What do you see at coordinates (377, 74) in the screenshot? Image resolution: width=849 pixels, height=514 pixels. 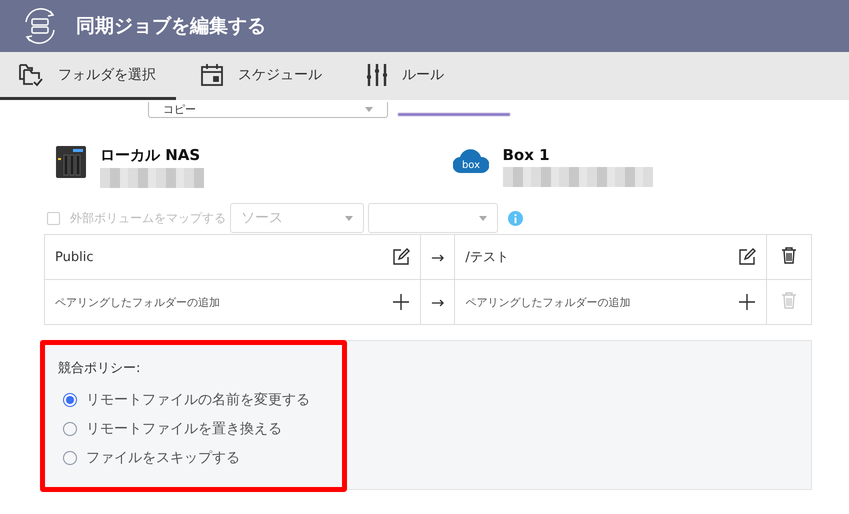 I see `sliders-icon` at bounding box center [377, 74].